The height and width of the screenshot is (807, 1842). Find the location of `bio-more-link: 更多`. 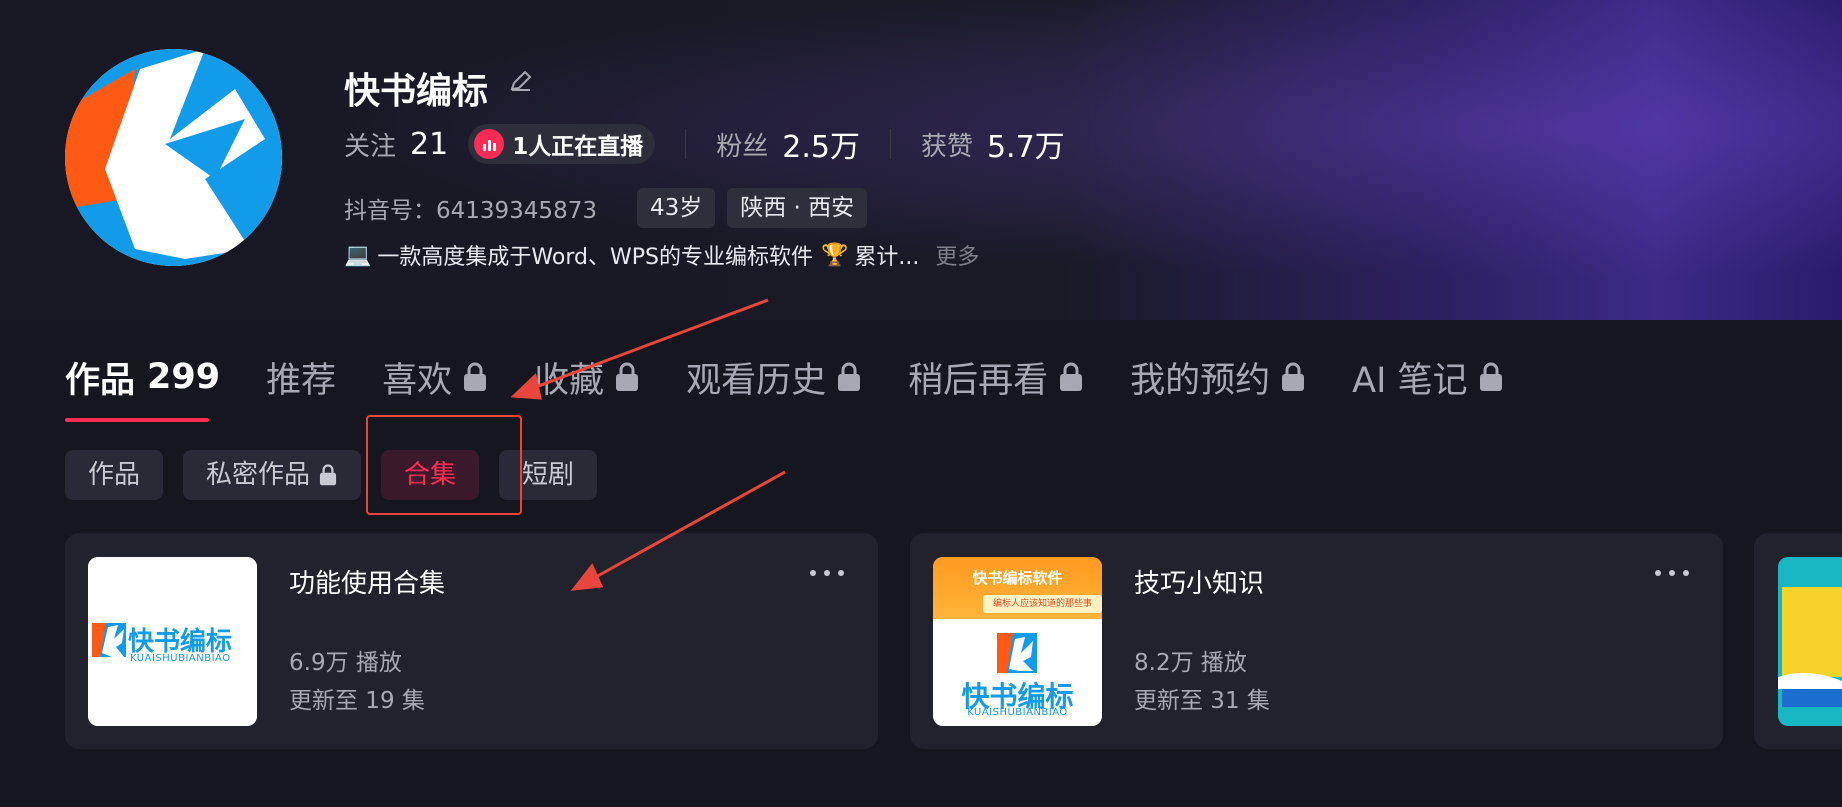

bio-more-link: 更多 is located at coordinates (957, 255).